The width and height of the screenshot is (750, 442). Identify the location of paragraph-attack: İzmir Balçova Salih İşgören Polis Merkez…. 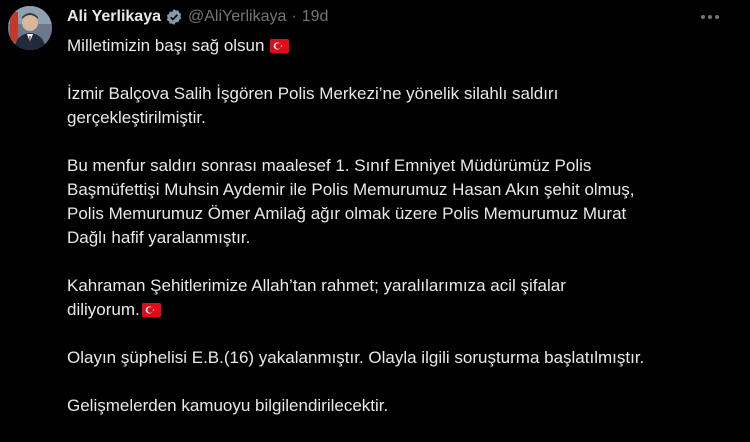
(313, 105).